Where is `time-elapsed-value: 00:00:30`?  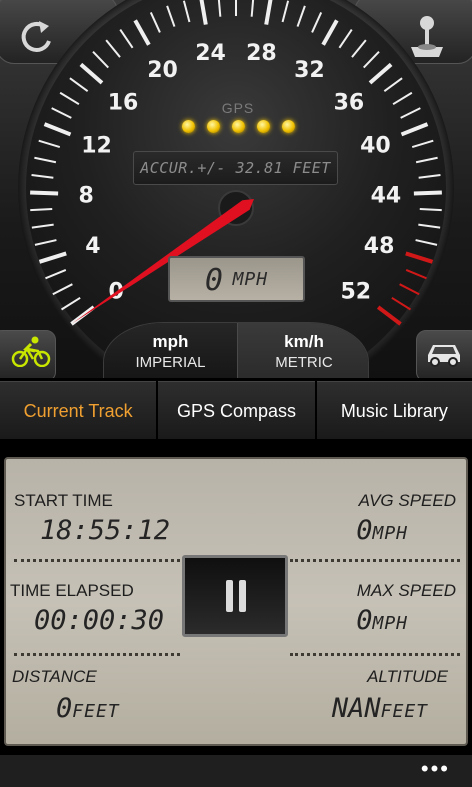
time-elapsed-value: 00:00:30 is located at coordinates (99, 620).